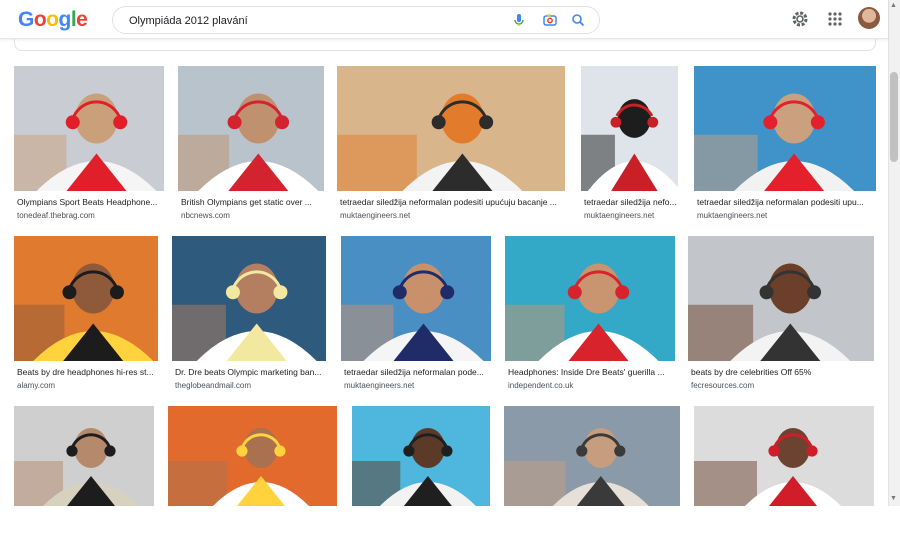  What do you see at coordinates (519, 20) in the screenshot?
I see `microphone-icon` at bounding box center [519, 20].